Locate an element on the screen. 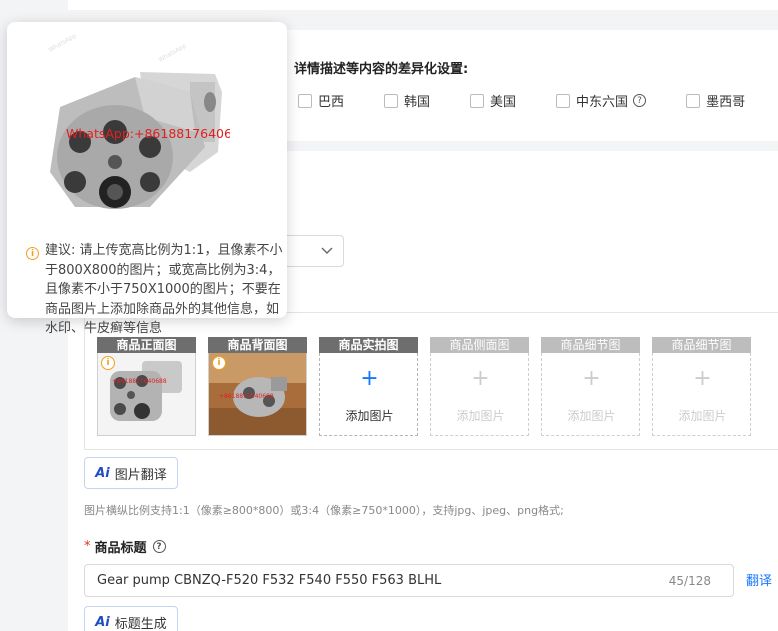 This screenshot has width=778, height=631. select-dropdown is located at coordinates (312, 251).